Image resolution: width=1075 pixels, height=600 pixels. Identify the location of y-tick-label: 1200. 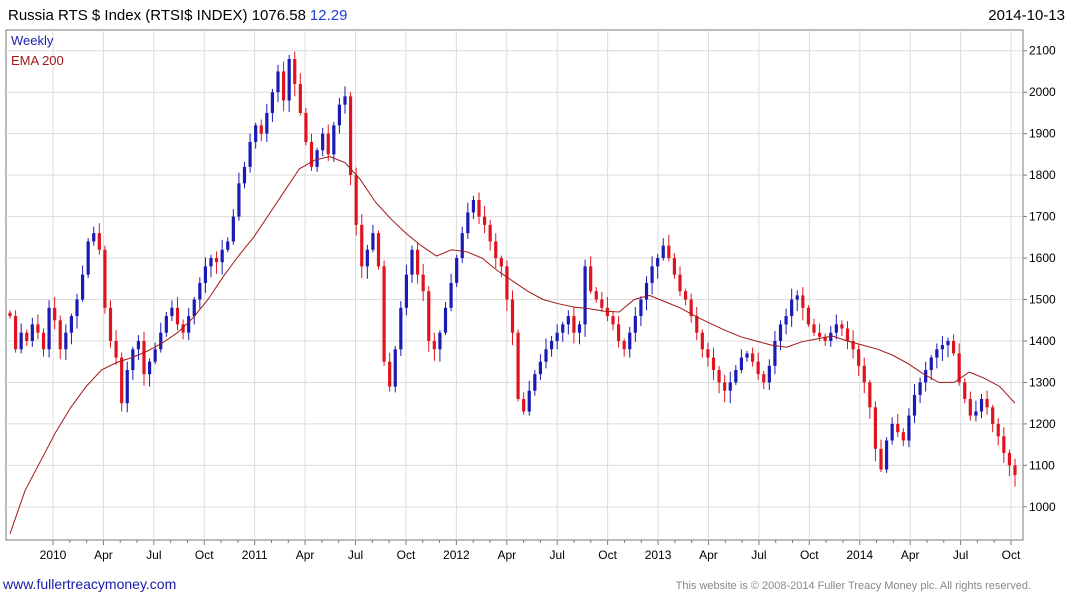
(1042, 424).